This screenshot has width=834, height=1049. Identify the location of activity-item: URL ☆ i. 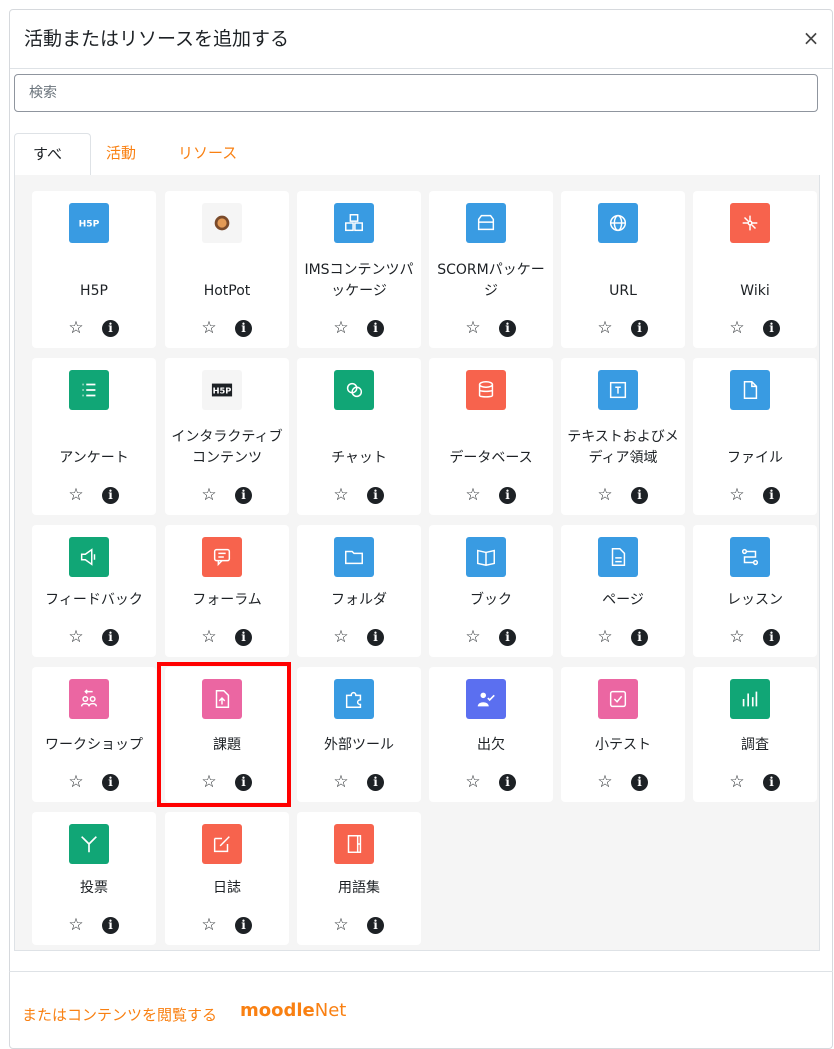
(623, 269).